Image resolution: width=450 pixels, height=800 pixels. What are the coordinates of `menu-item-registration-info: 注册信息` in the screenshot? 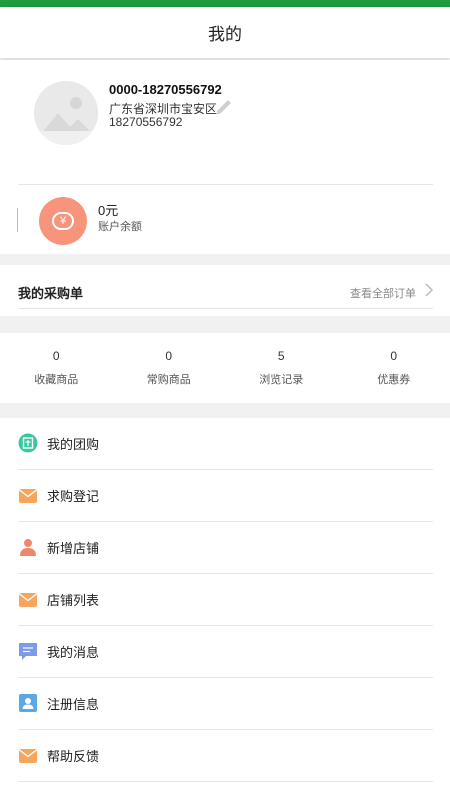 It's located at (225, 704).